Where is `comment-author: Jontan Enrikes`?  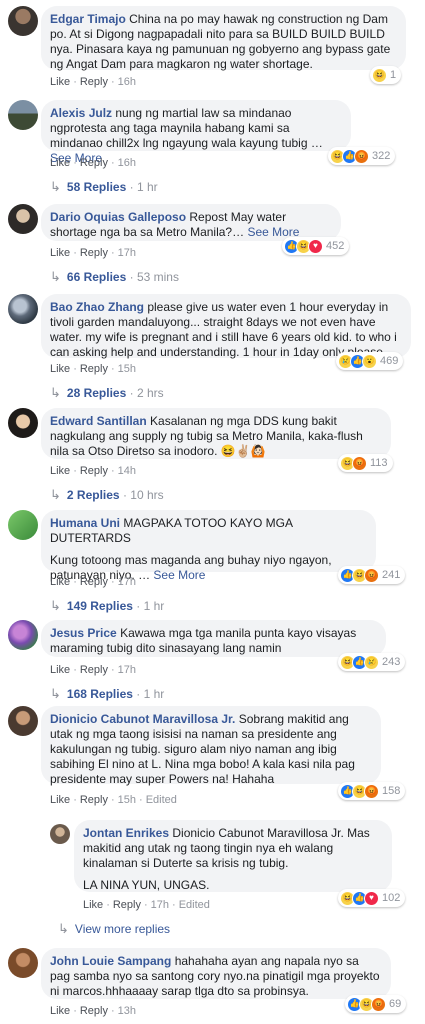 comment-author: Jontan Enrikes is located at coordinates (126, 833).